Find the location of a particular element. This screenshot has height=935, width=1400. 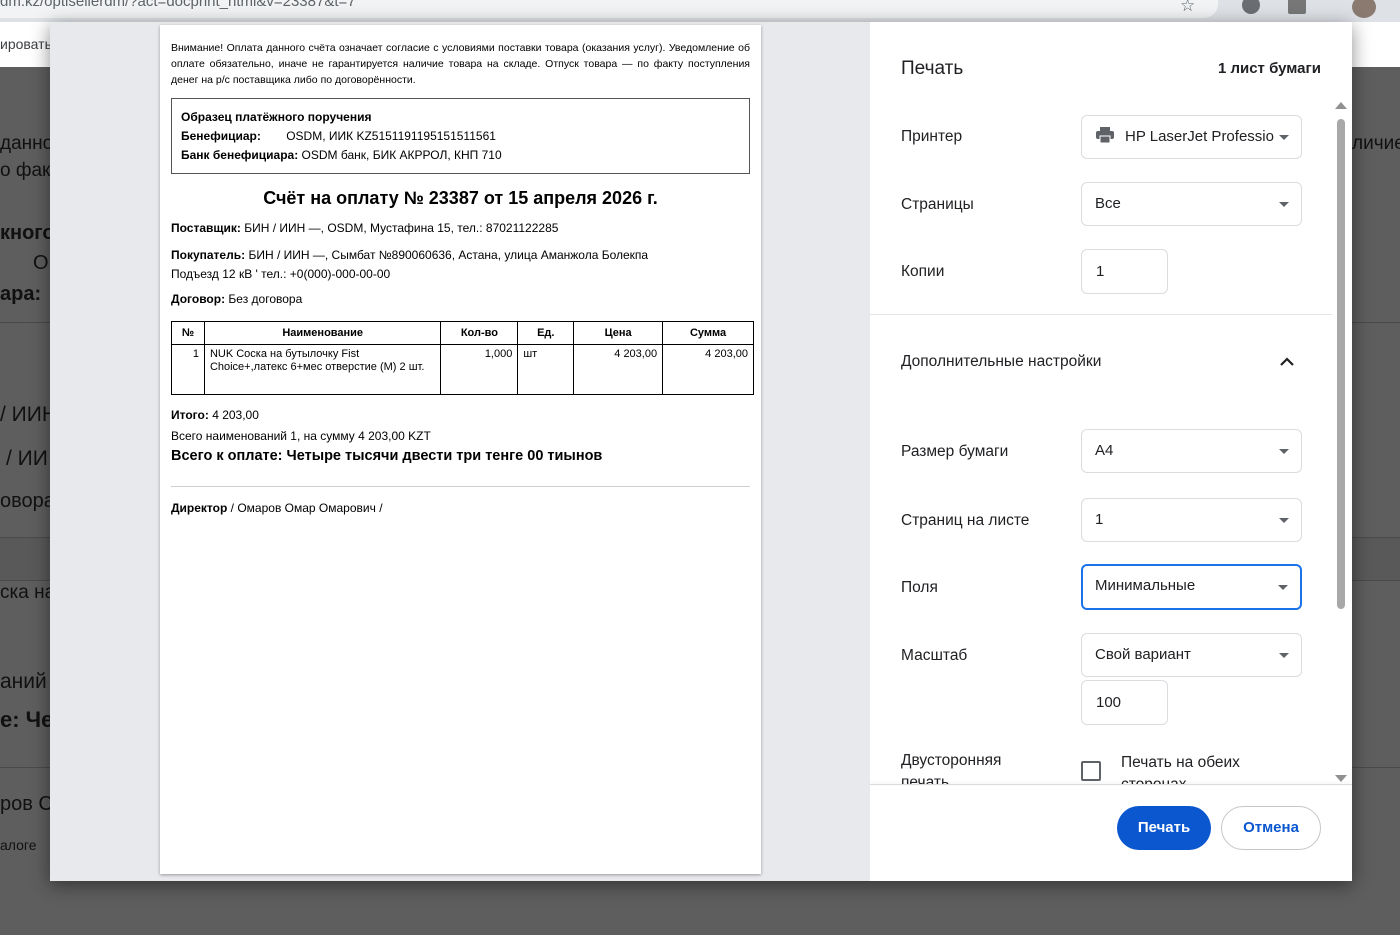

more-settings-toggle: Дополнительные настройки is located at coordinates (1001, 362).